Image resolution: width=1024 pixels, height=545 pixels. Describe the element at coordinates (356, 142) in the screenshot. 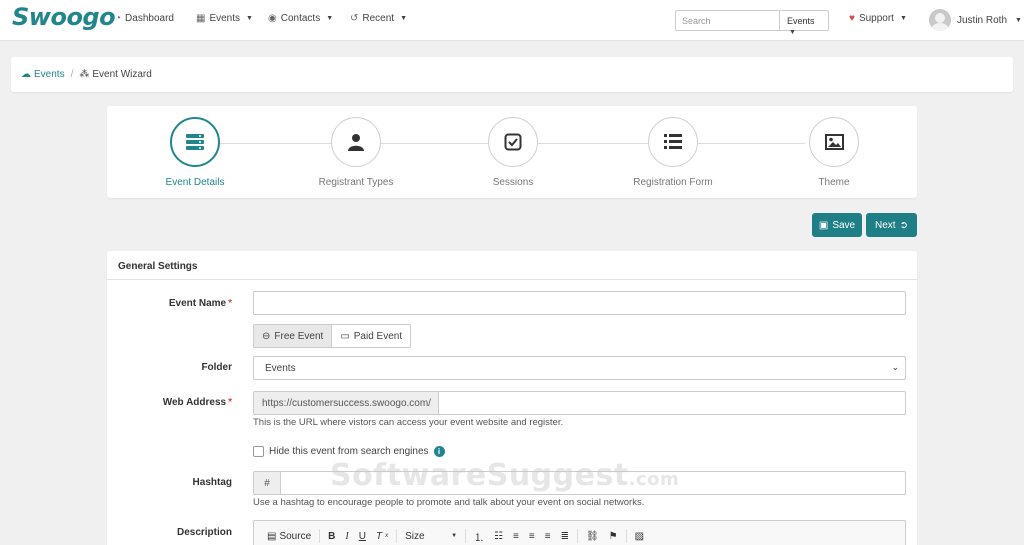

I see `user-icon` at that location.